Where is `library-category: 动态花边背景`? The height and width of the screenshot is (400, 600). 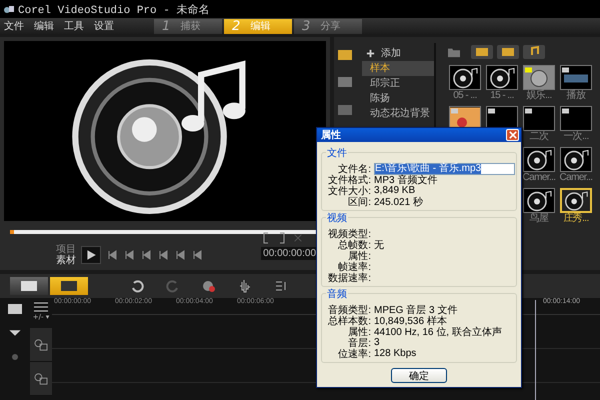
library-category: 动态花边背景 is located at coordinates (398, 113).